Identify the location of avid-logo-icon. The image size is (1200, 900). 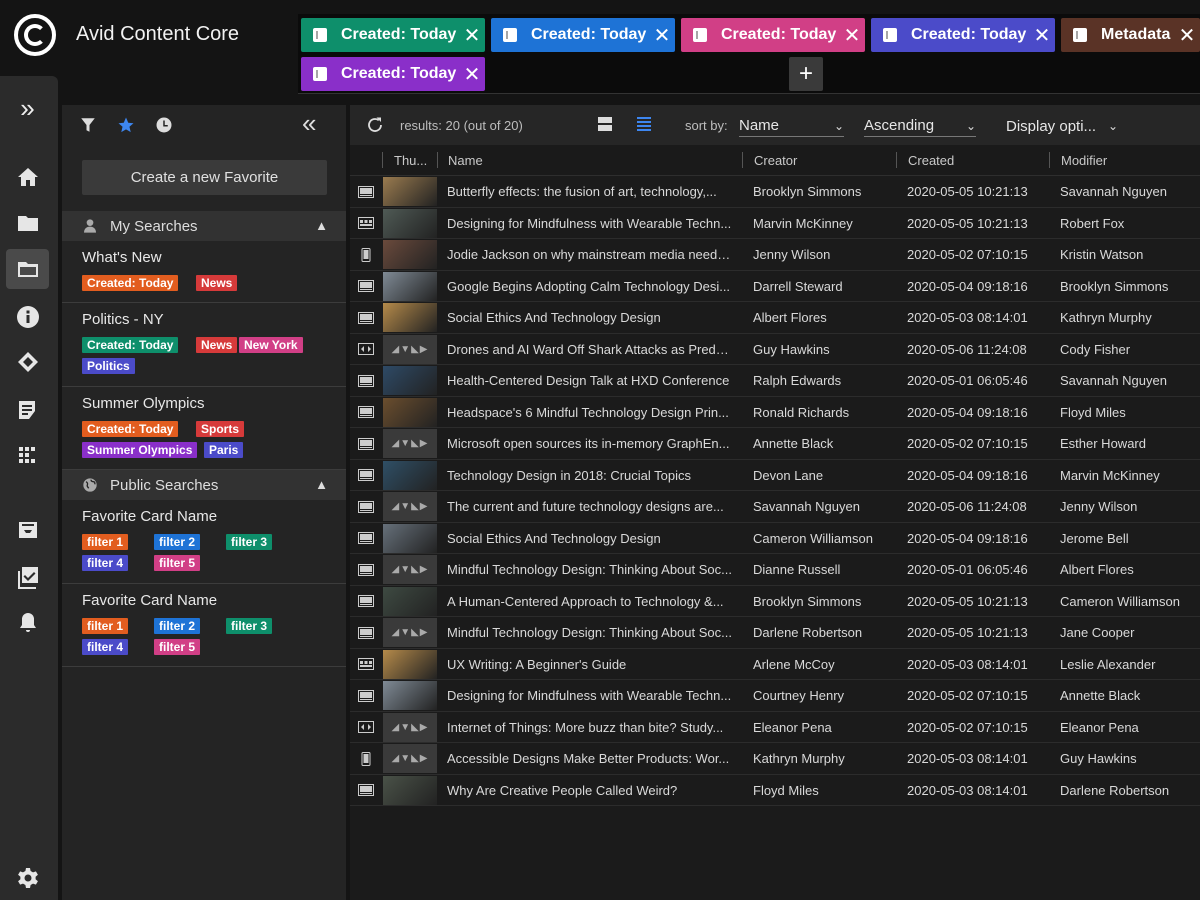
(35, 35).